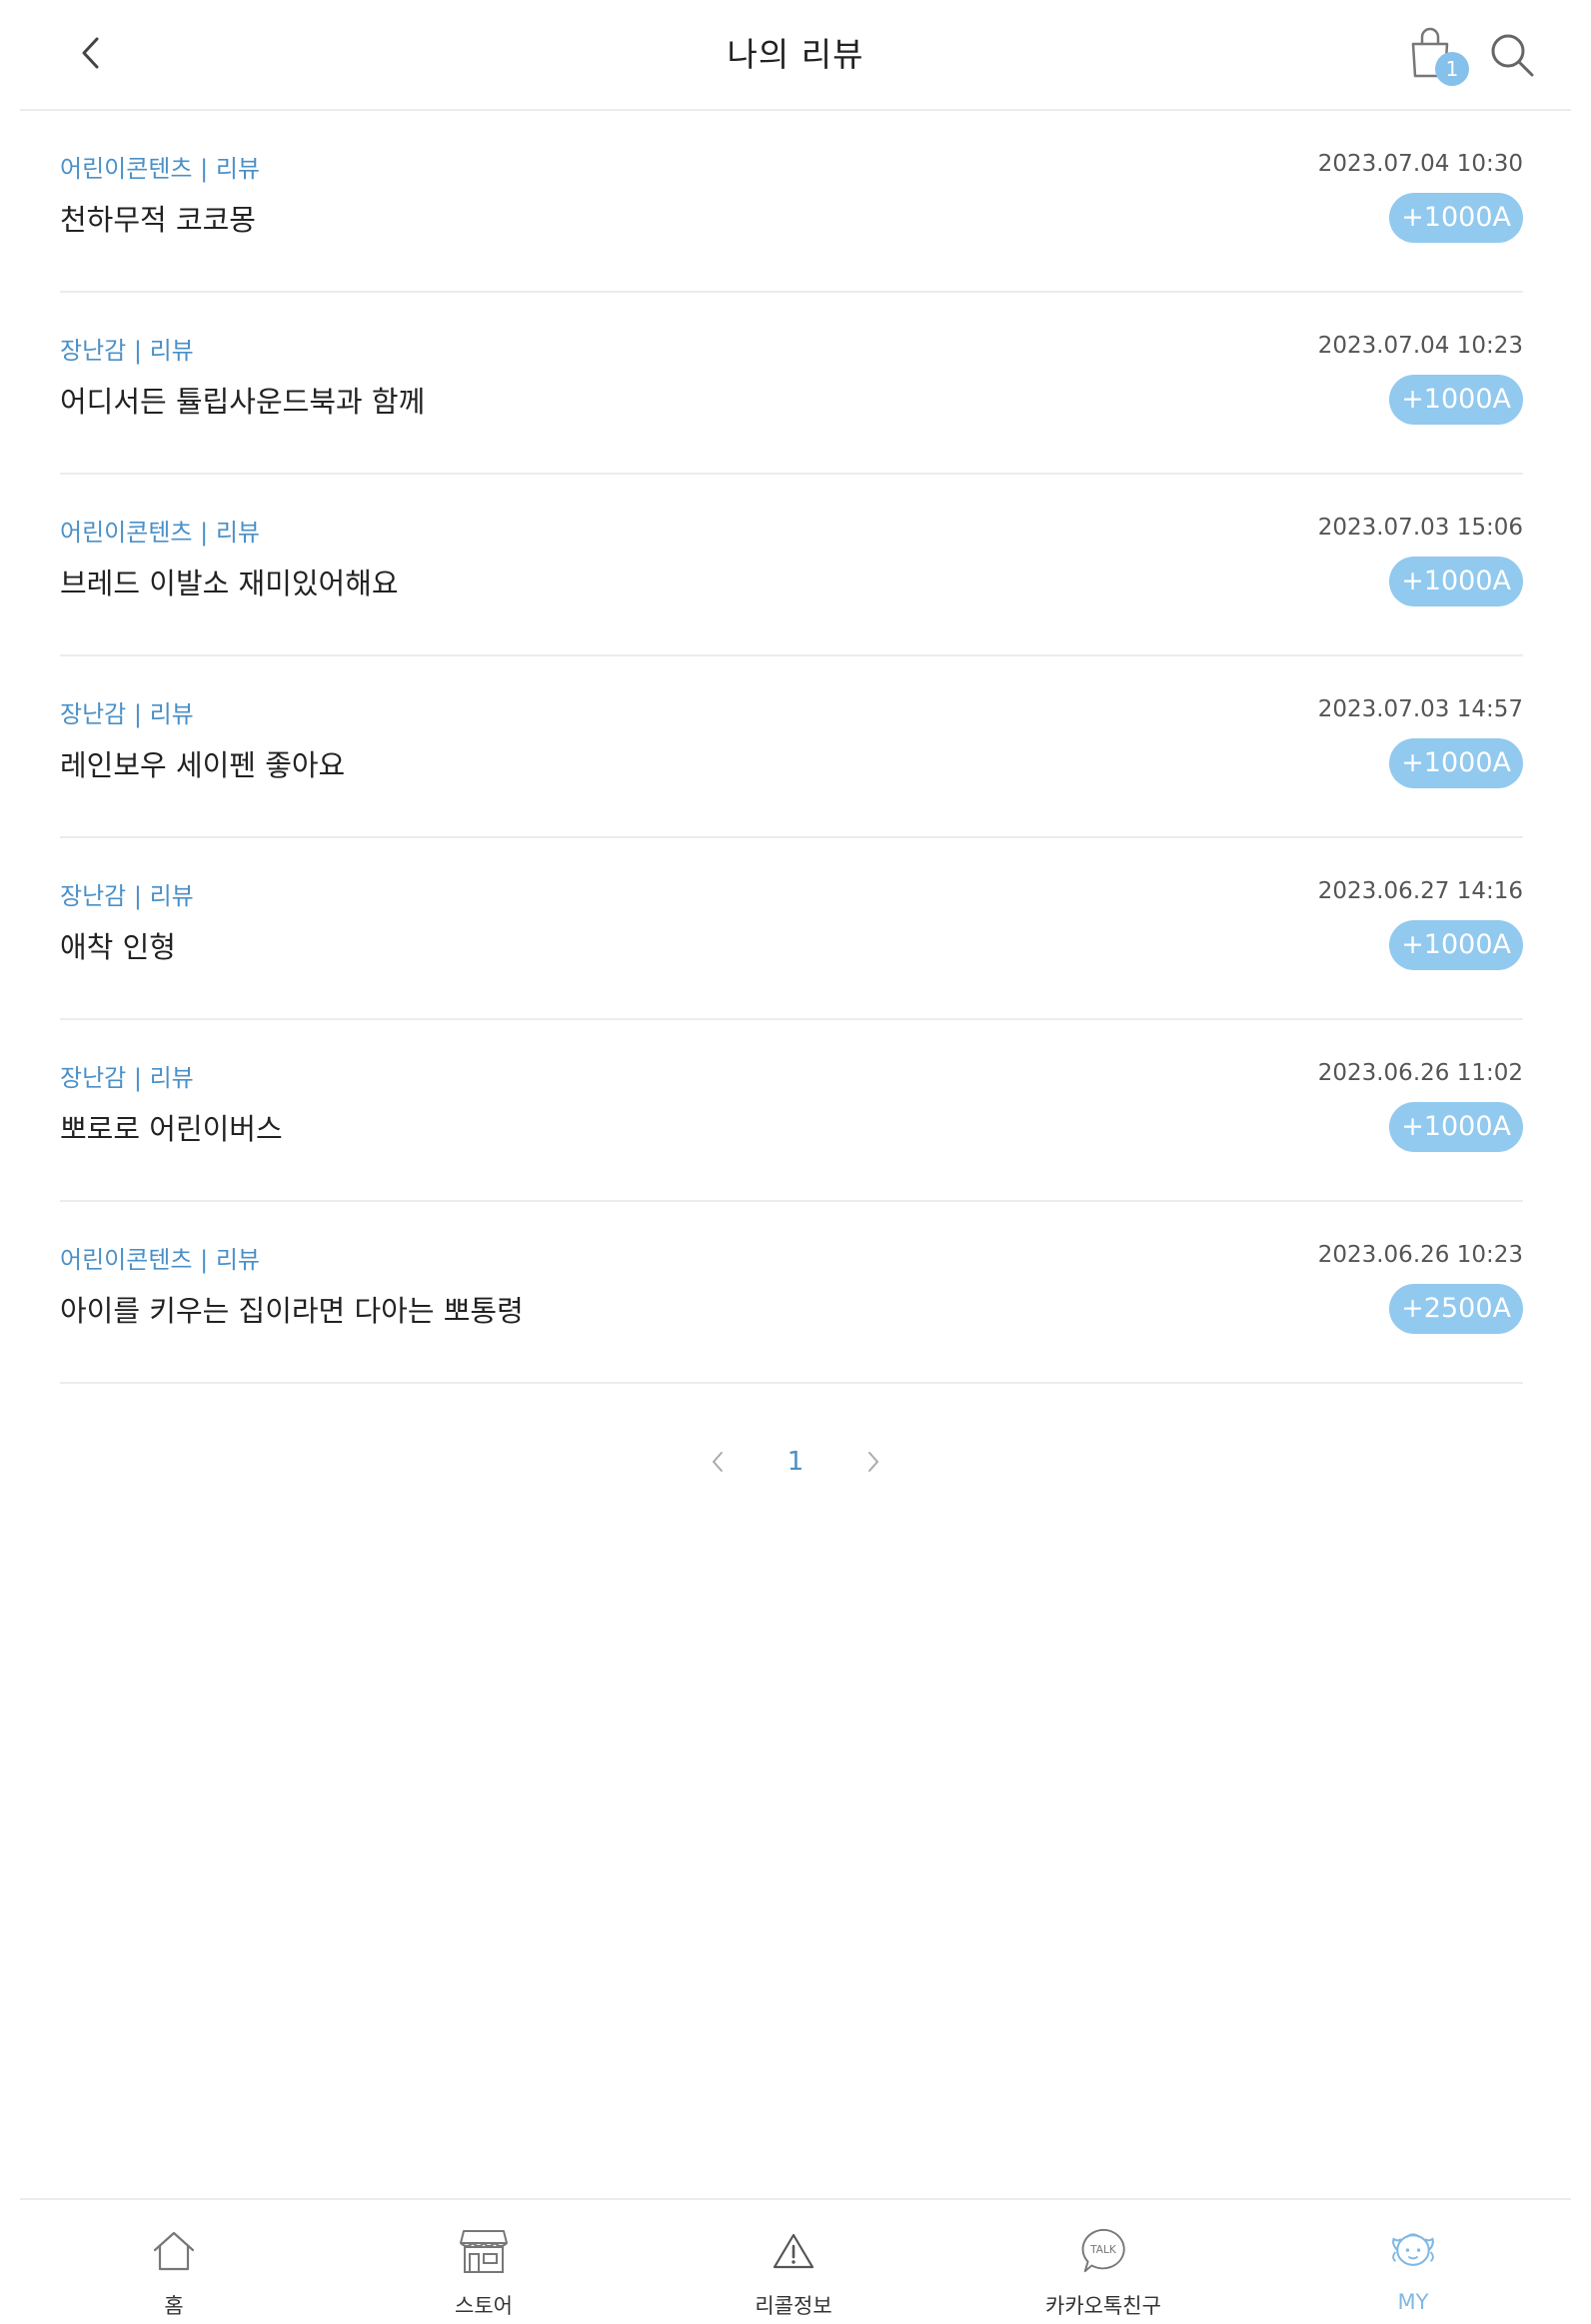 Image resolution: width=1591 pixels, height=2324 pixels. What do you see at coordinates (171, 1129) in the screenshot?
I see `review-title: 뽀로로 어린이버스` at bounding box center [171, 1129].